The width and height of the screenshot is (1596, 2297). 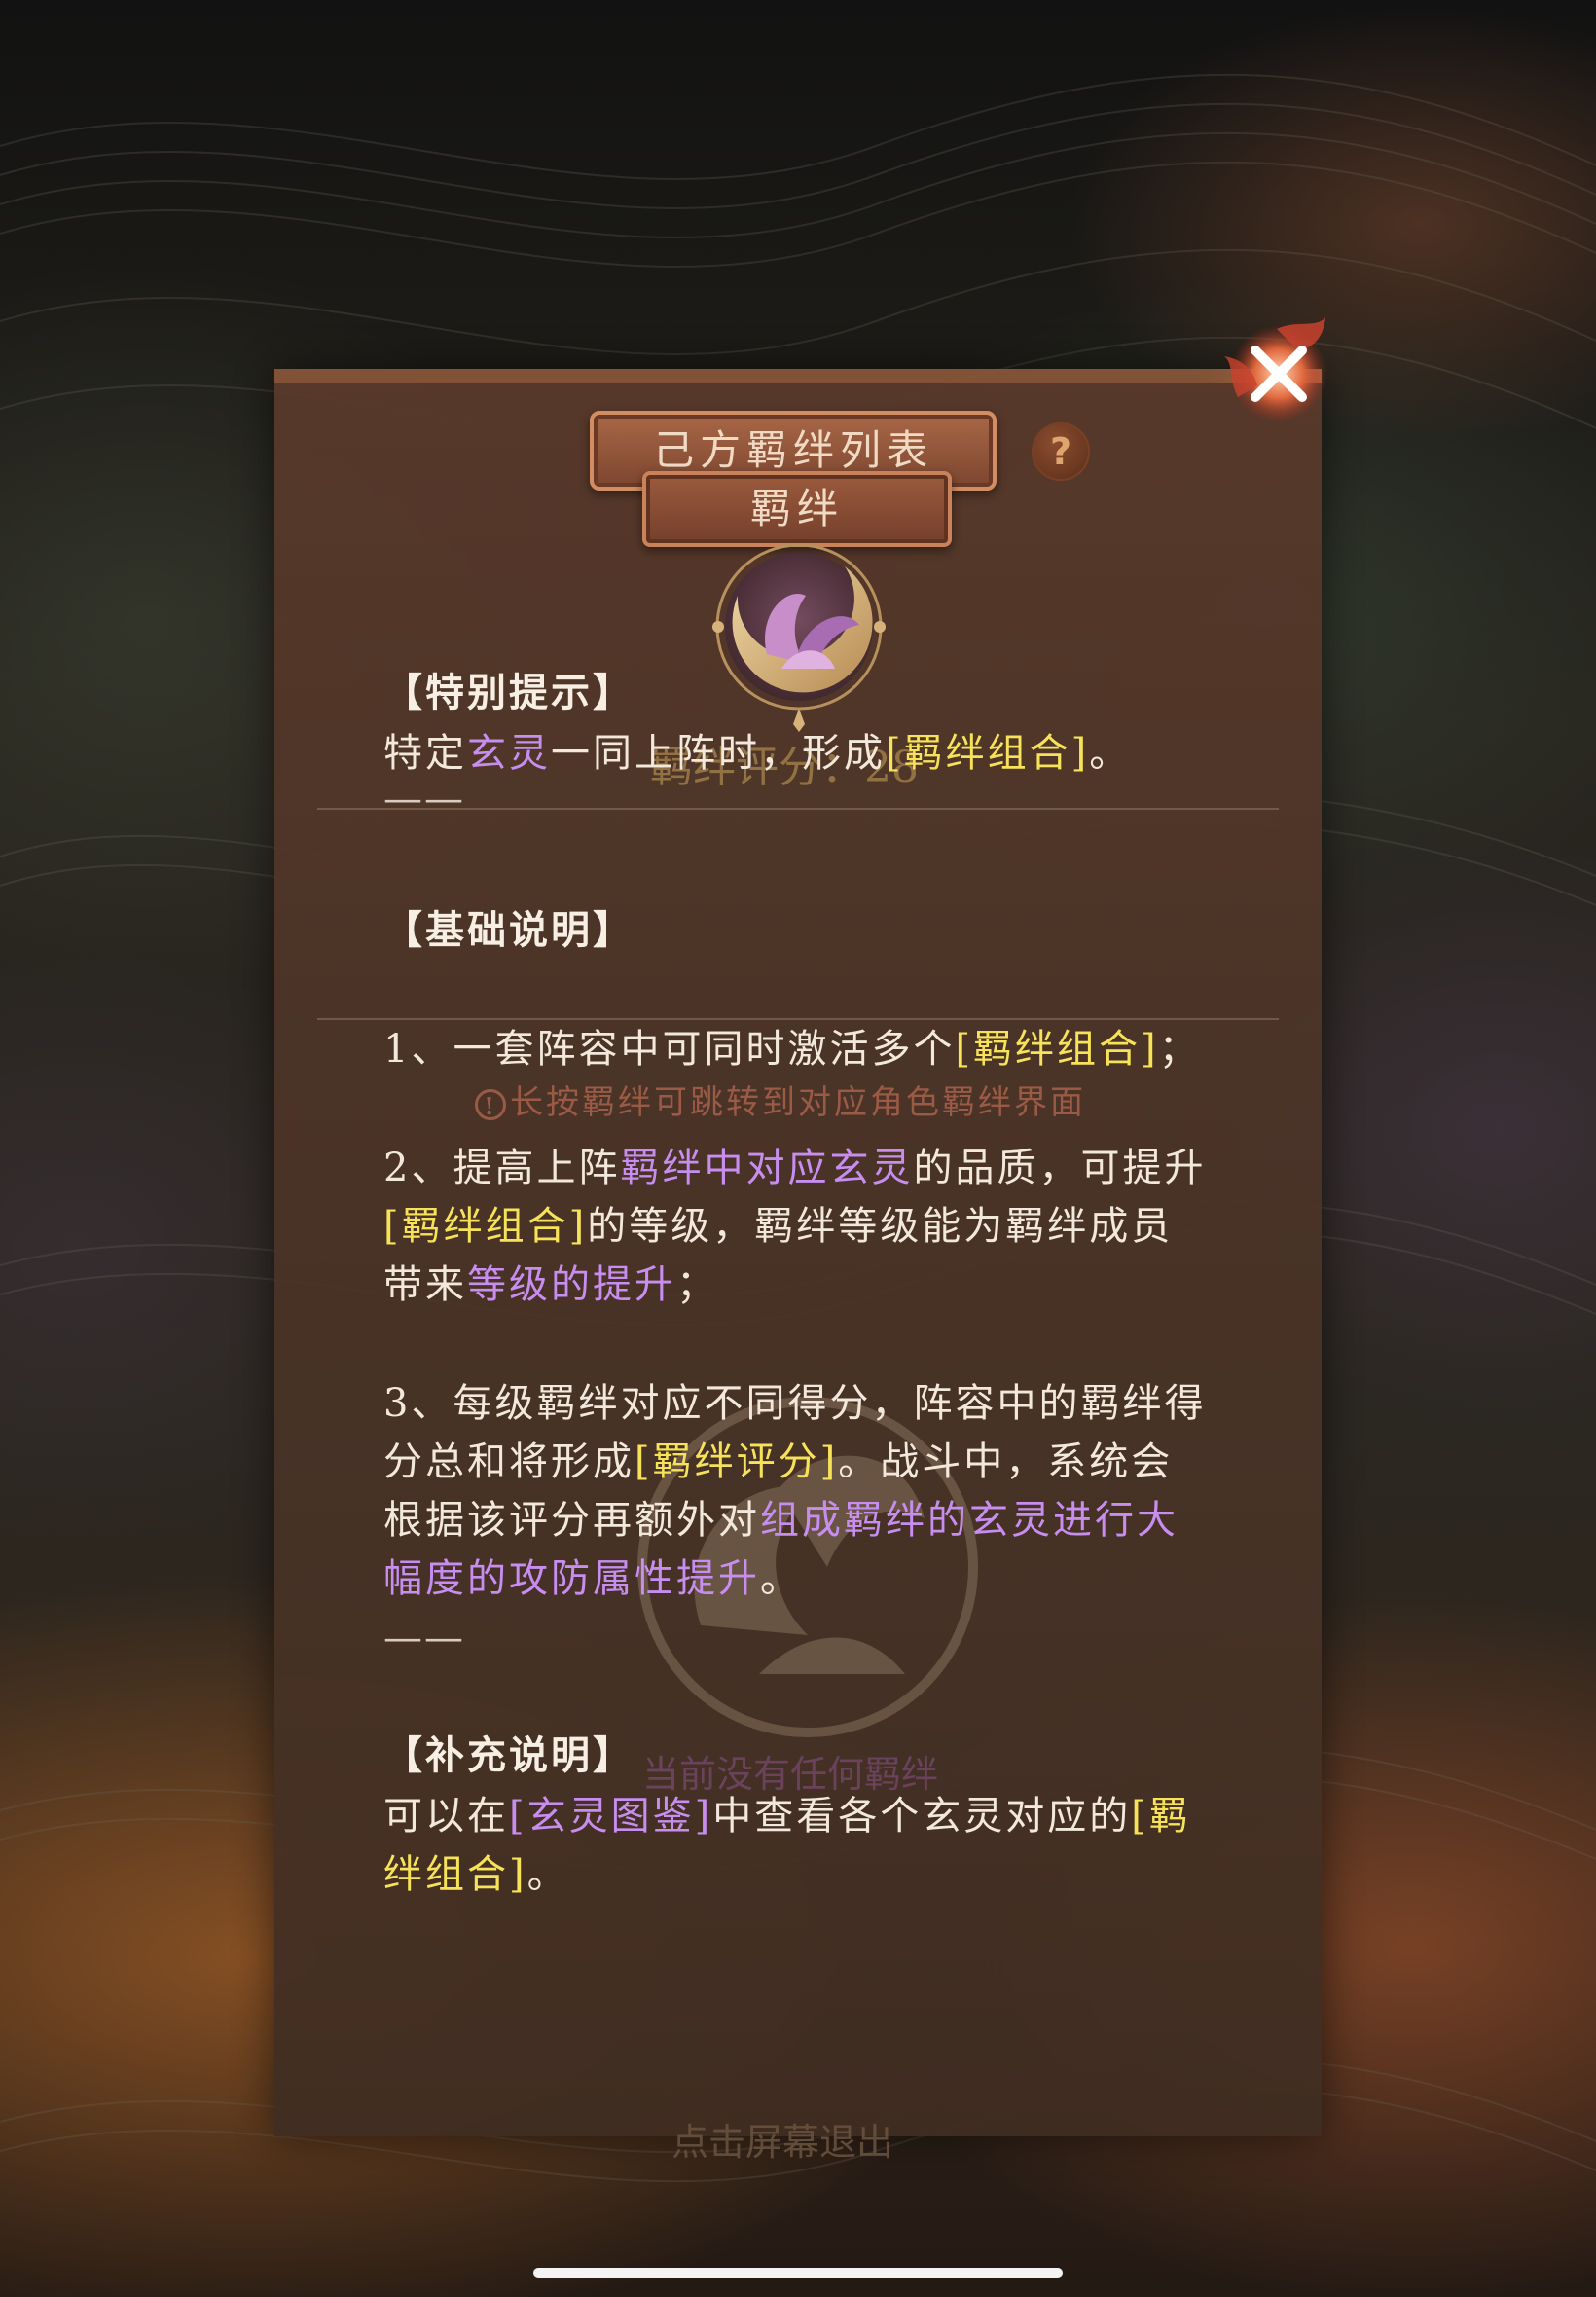 I want to click on basic-item-2-line-2: [羁绊组合]的等级，羁绊等级能为羁绊成员, so click(x=778, y=1226).